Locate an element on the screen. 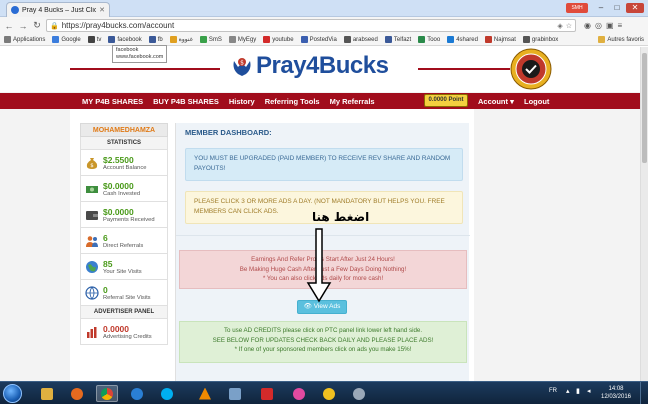 The width and height of the screenshot is (648, 404). nav-buy-p4b-shares: BUY P4B SHARES is located at coordinates (186, 101).